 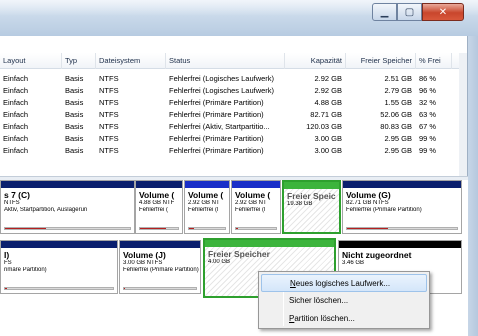 I want to click on column-header-cell: Layout, so click(x=31, y=61).